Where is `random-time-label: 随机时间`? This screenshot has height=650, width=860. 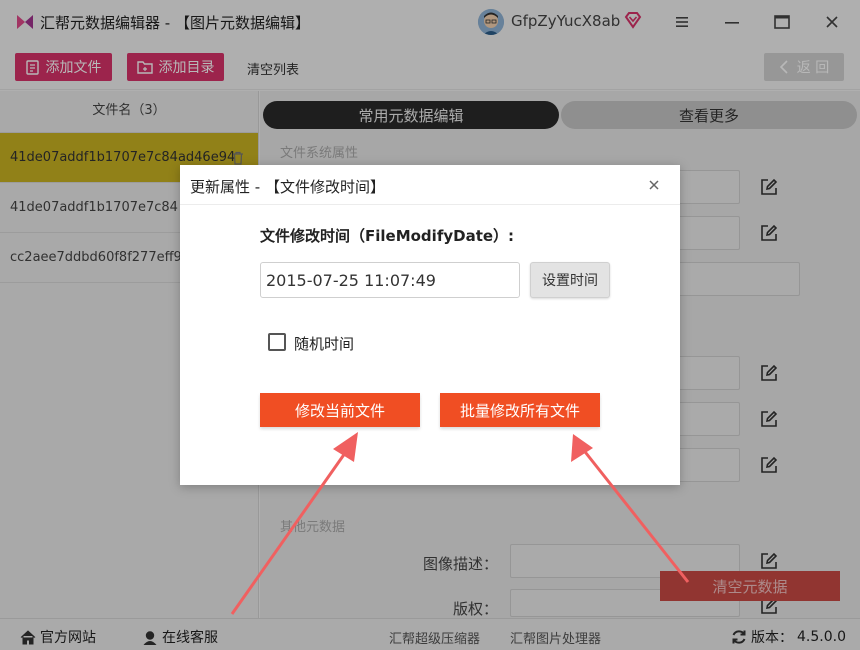
random-time-label: 随机时间 is located at coordinates (324, 344).